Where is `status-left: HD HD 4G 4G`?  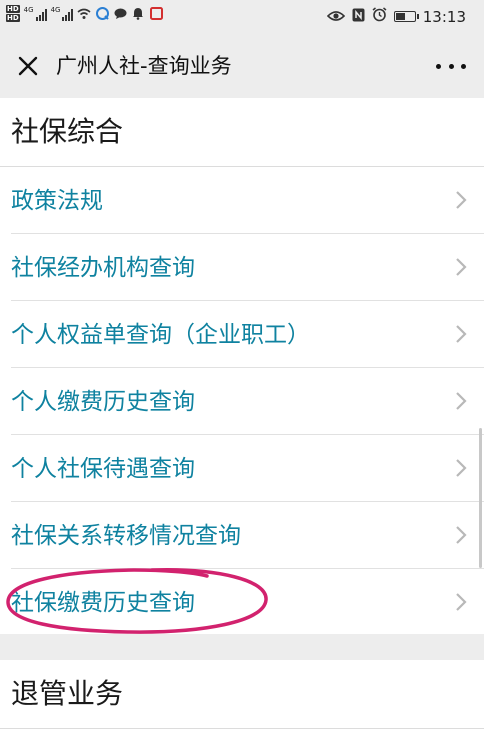
status-left: HD HD 4G 4G is located at coordinates (84, 13).